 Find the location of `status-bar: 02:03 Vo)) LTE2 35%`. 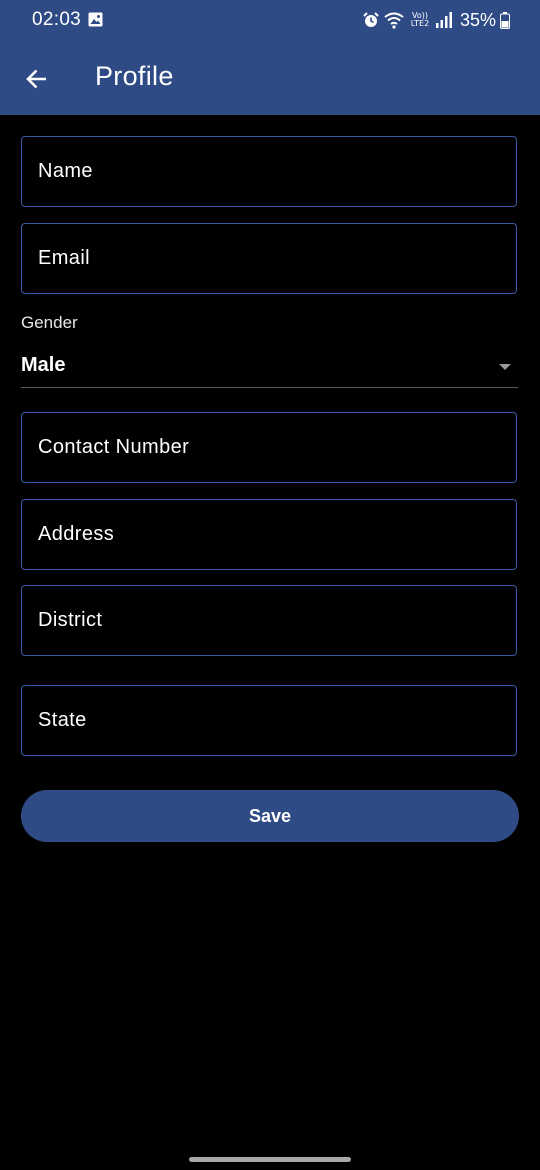

status-bar: 02:03 Vo)) LTE2 35% is located at coordinates (270, 20).